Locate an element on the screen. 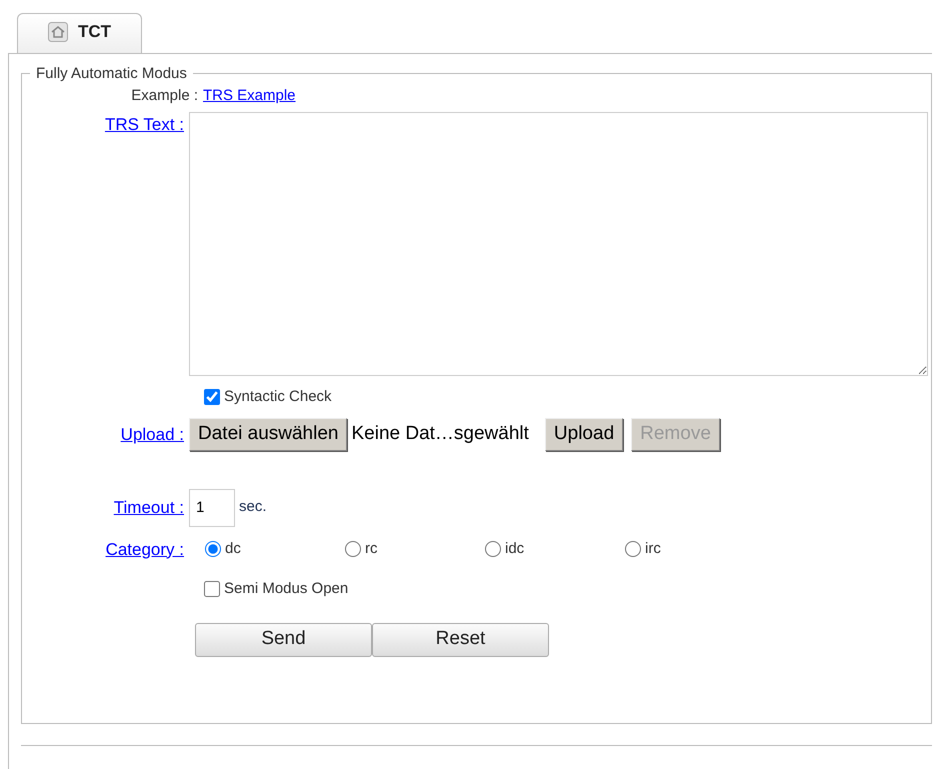 The image size is (945, 769). semi-modus-checkbox is located at coordinates (212, 589).